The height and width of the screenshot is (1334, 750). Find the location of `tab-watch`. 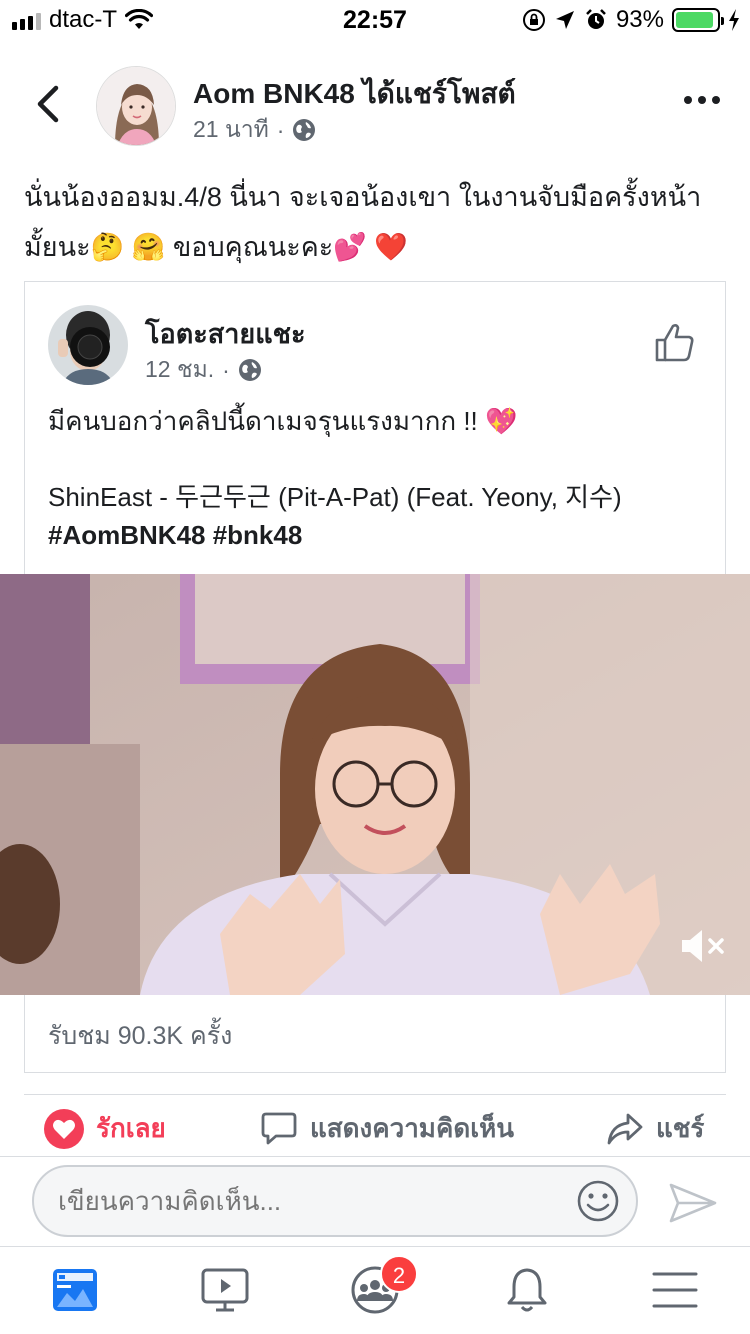

tab-watch is located at coordinates (225, 1290).